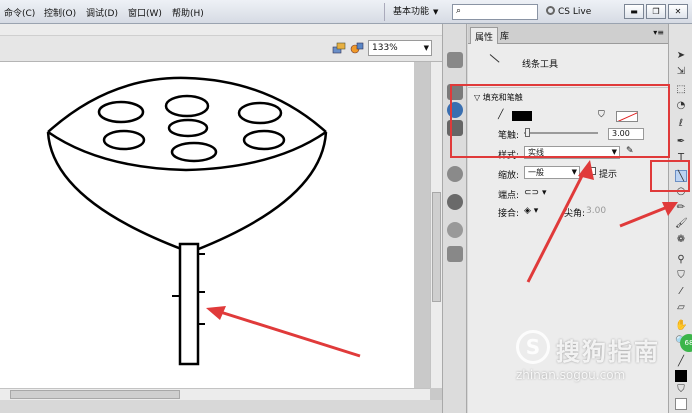 The width and height of the screenshot is (692, 413). I want to click on annotation-box-line-tool, so click(670, 176).